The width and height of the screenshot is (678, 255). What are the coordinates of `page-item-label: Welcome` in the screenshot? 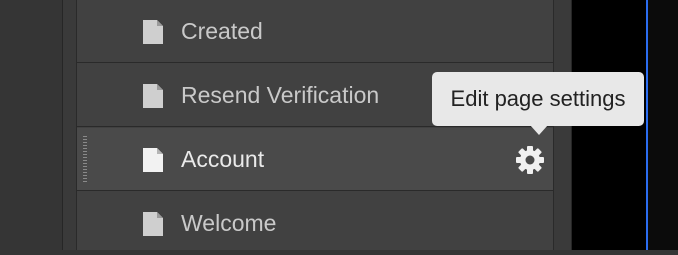 It's located at (229, 223).